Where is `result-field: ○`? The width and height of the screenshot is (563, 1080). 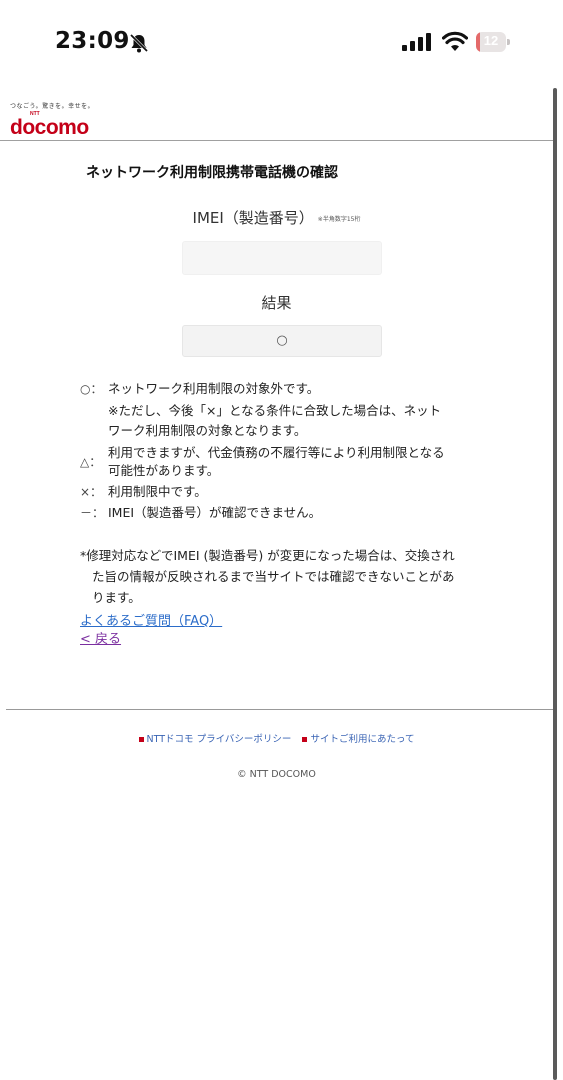
result-field: ○ is located at coordinates (282, 341).